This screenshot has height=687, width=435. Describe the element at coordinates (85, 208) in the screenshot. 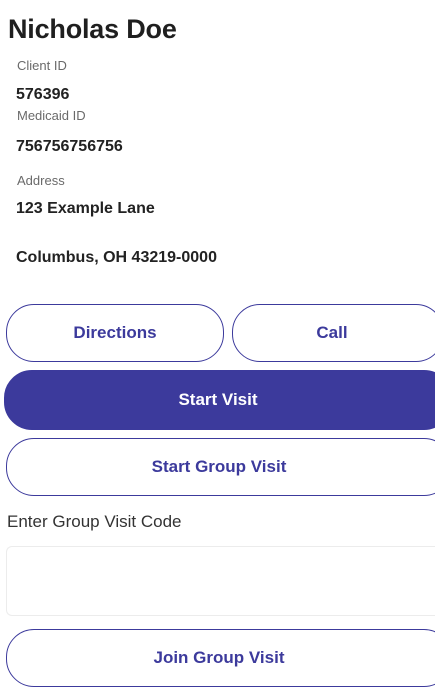

I see `address-line1: 123 Example Lane` at that location.